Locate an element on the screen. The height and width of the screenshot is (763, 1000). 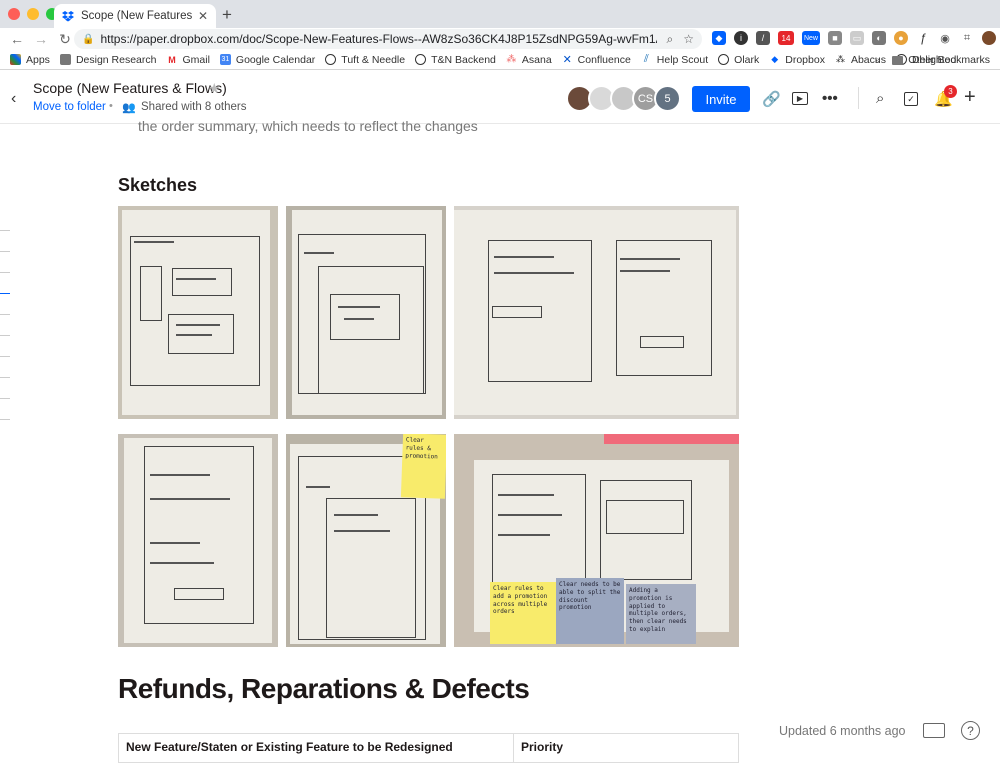
extension-icon: ▭ is located at coordinates (857, 38).